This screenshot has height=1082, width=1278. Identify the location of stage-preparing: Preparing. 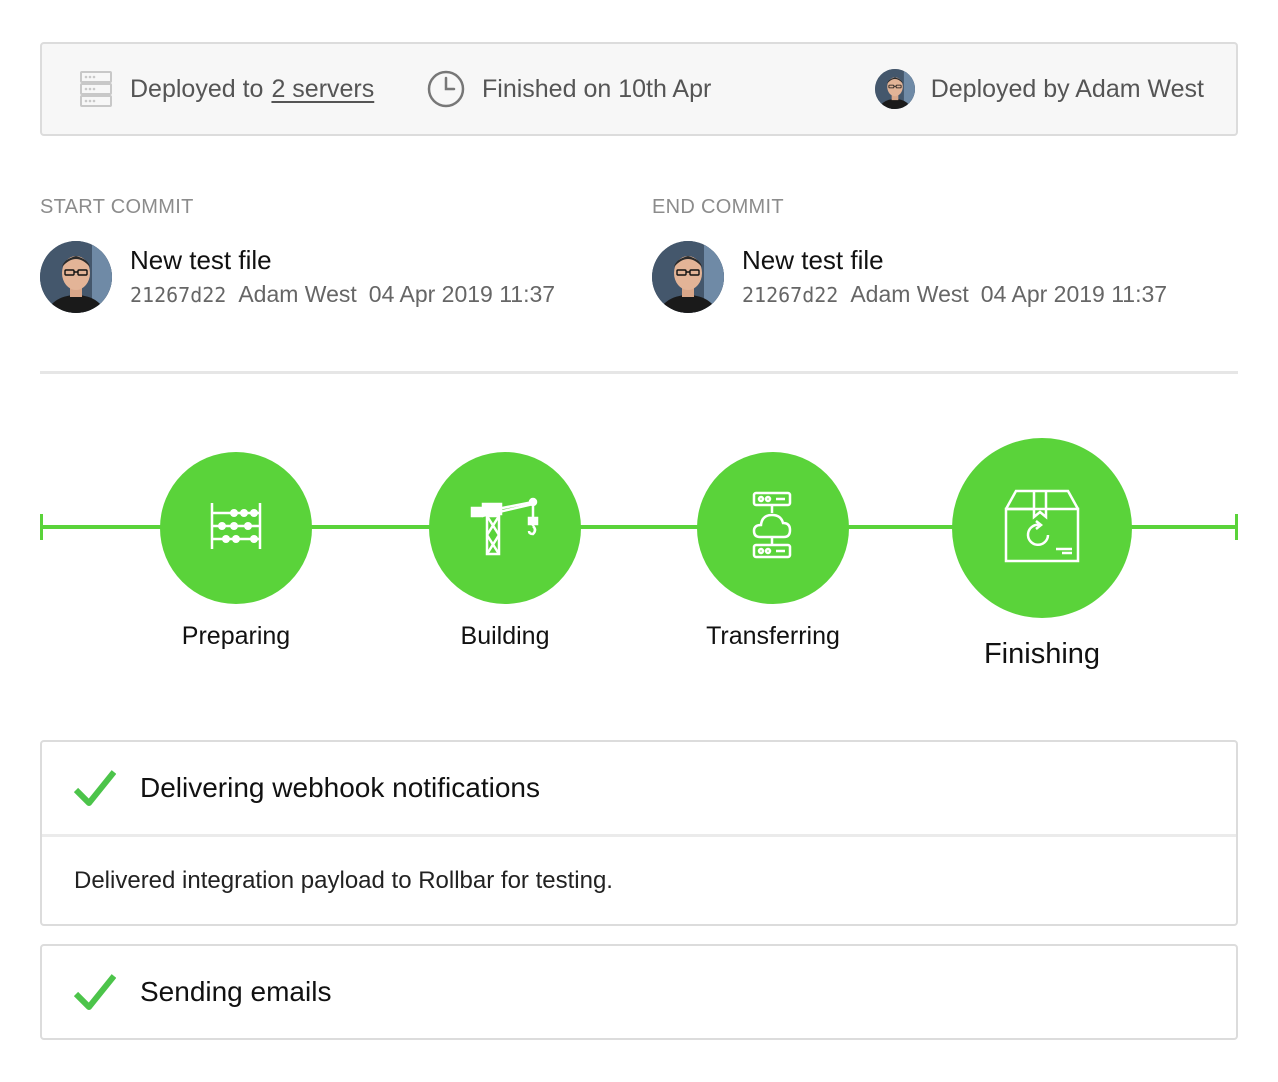
(236, 551).